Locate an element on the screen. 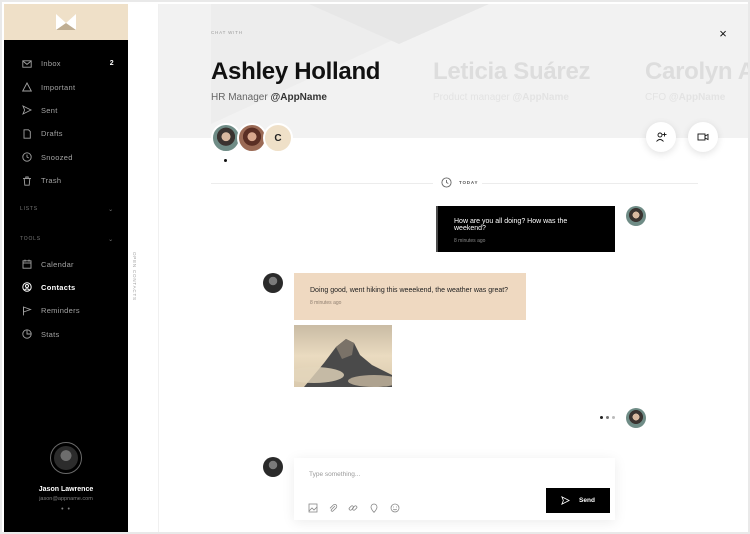 The image size is (750, 534). section-label: TOOLS is located at coordinates (30, 239).